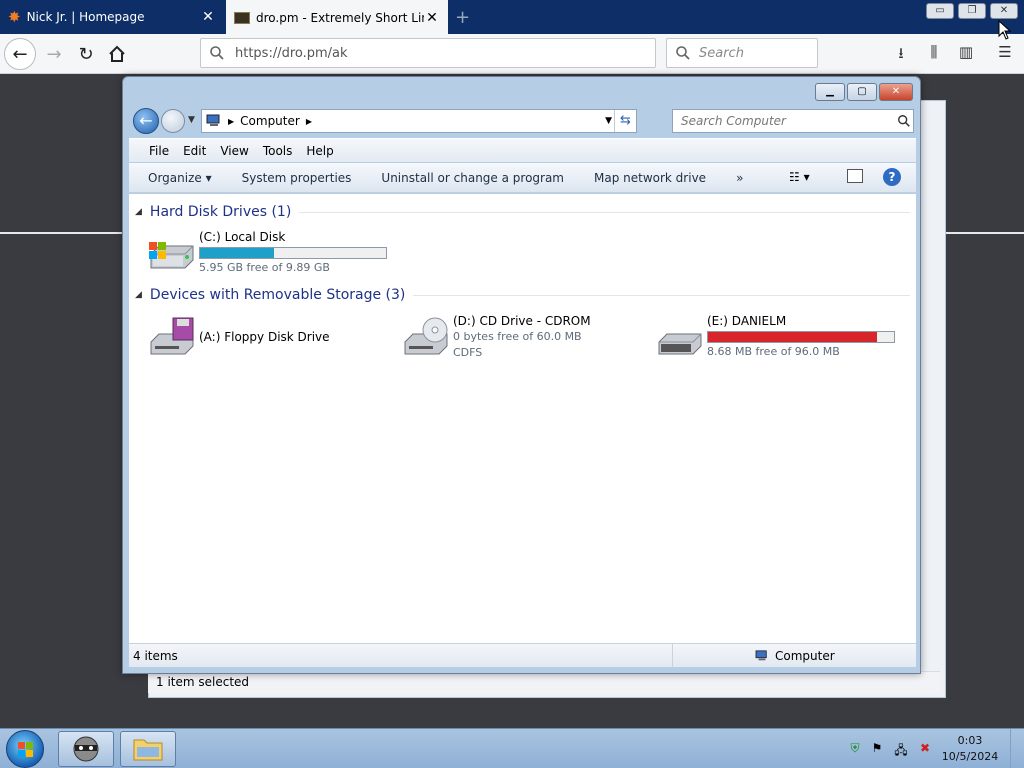 Image resolution: width=1024 pixels, height=768 pixels. Describe the element at coordinates (242, 237) in the screenshot. I see `drive-name: (C:) Local Disk` at that location.